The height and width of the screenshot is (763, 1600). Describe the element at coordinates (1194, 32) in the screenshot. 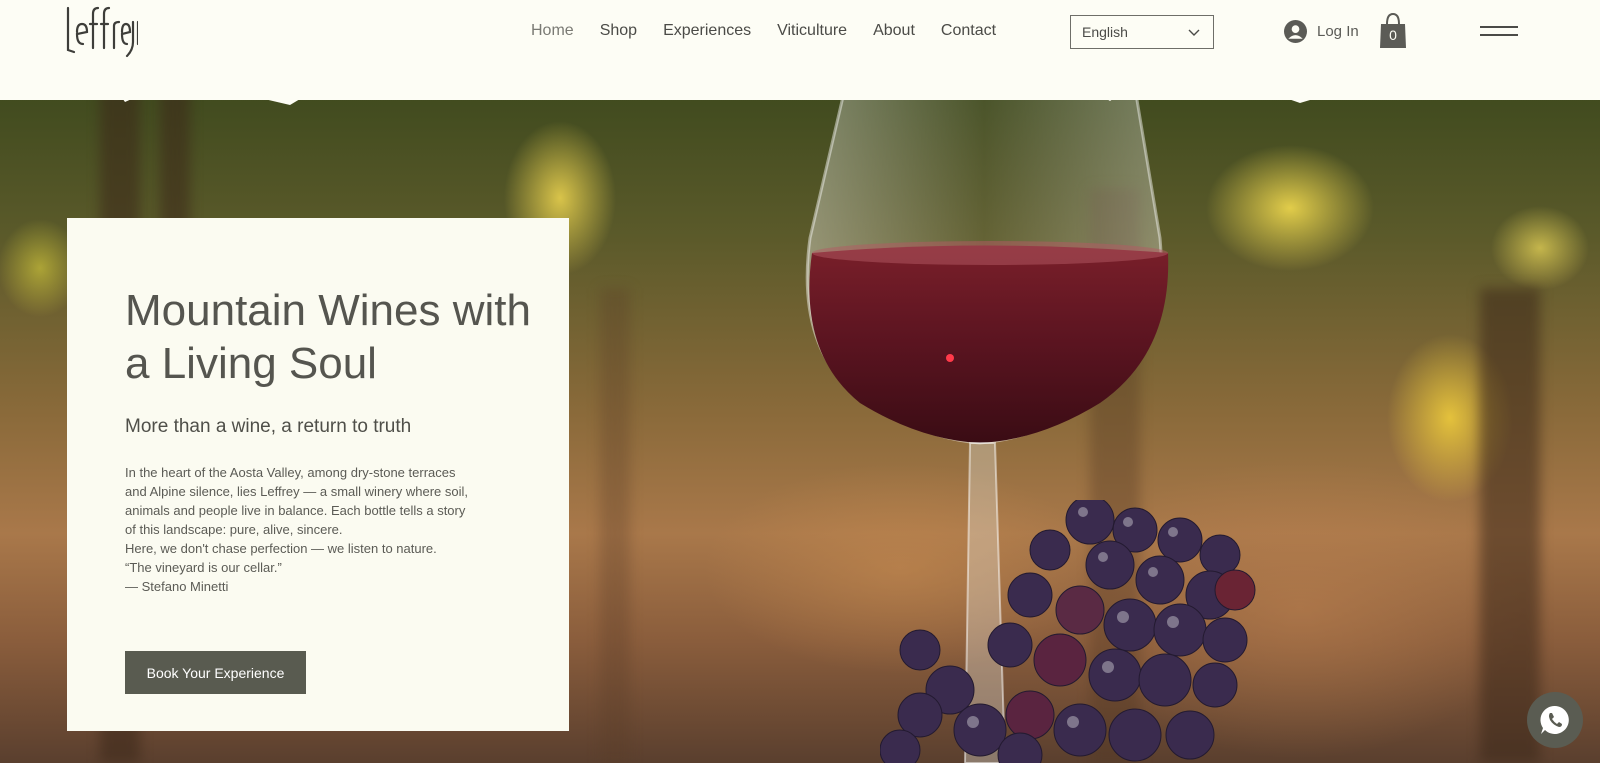

I see `chevron-down-icon` at that location.